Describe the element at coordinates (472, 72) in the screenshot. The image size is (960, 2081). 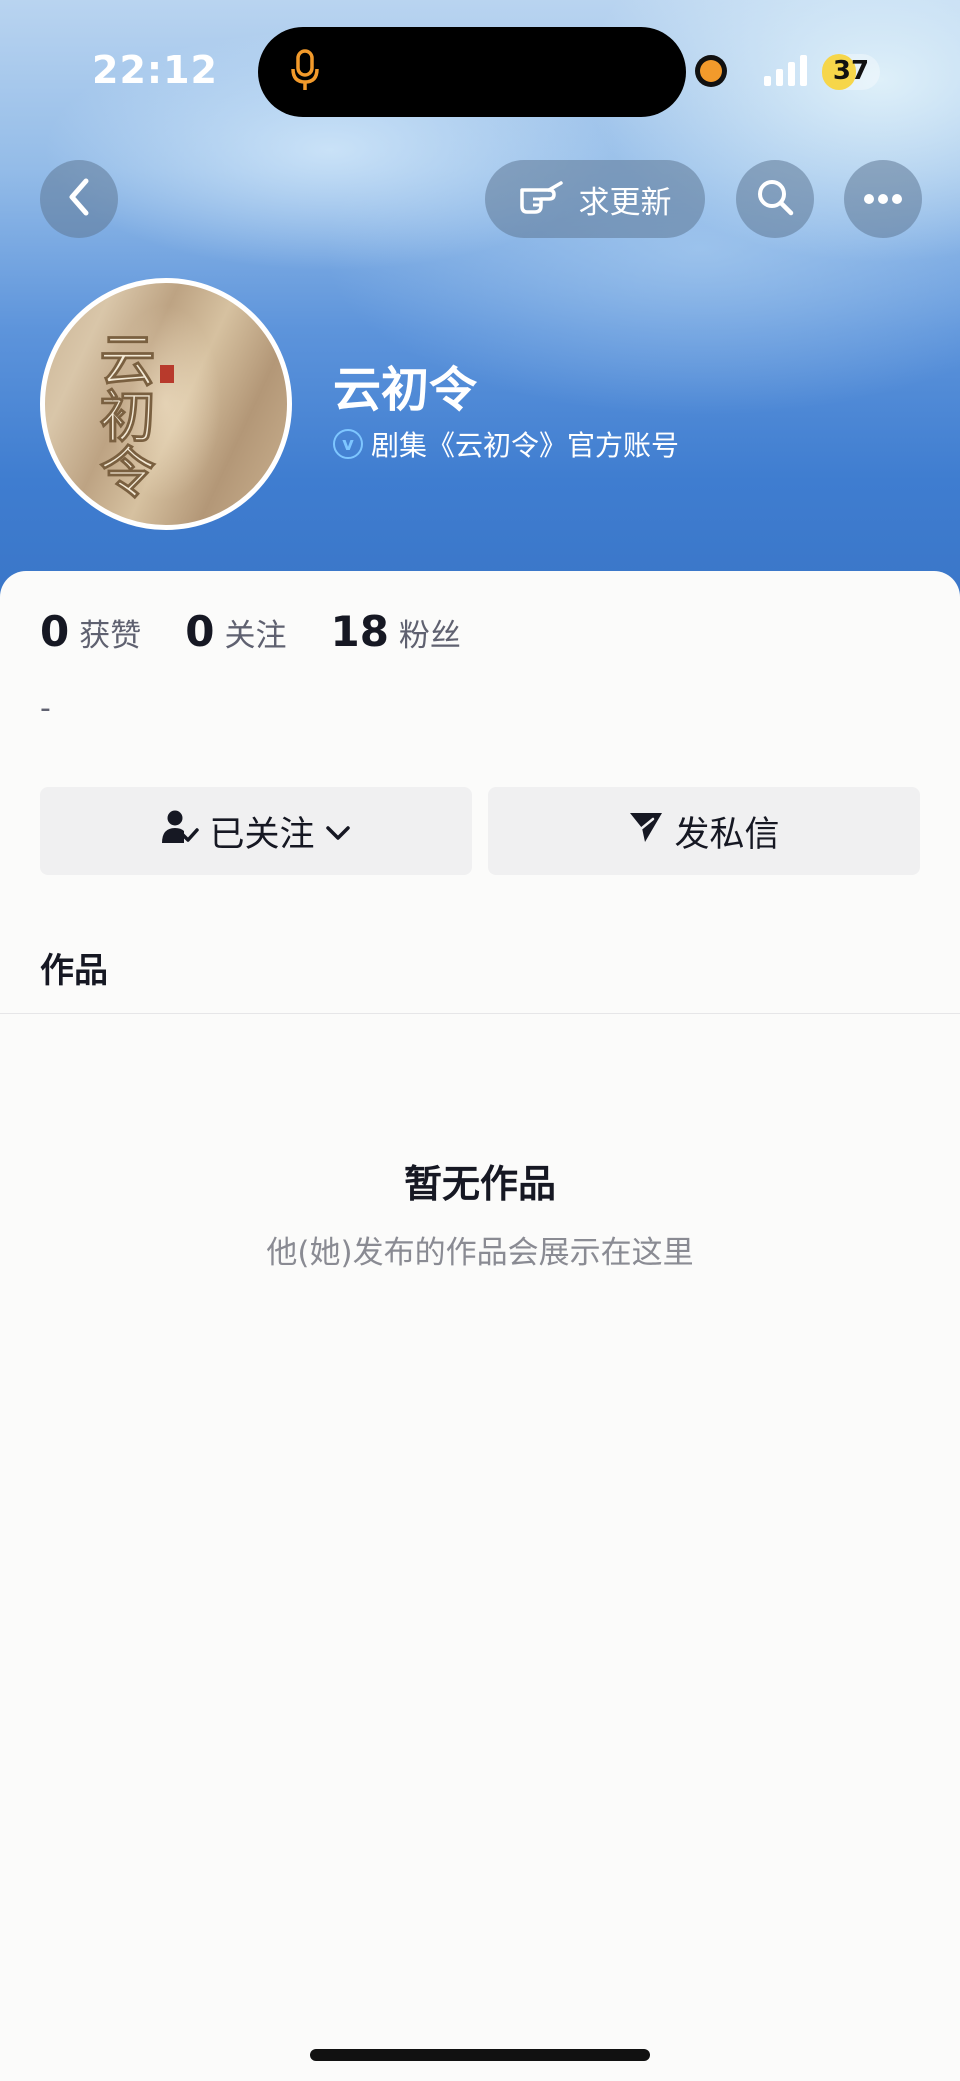
I see `dynamic-island` at that location.